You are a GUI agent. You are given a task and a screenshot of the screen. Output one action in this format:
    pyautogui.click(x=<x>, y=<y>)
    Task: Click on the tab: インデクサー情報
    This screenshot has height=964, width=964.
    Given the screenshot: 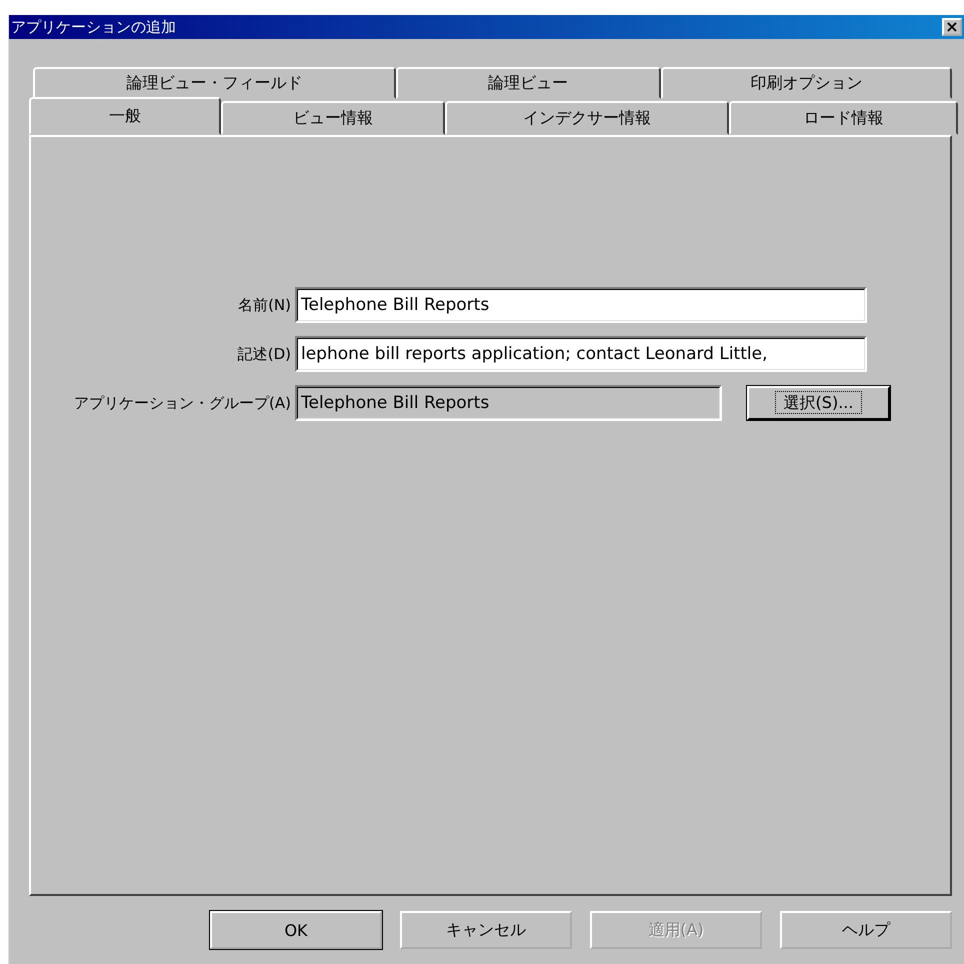 What is the action you would take?
    pyautogui.click(x=587, y=118)
    